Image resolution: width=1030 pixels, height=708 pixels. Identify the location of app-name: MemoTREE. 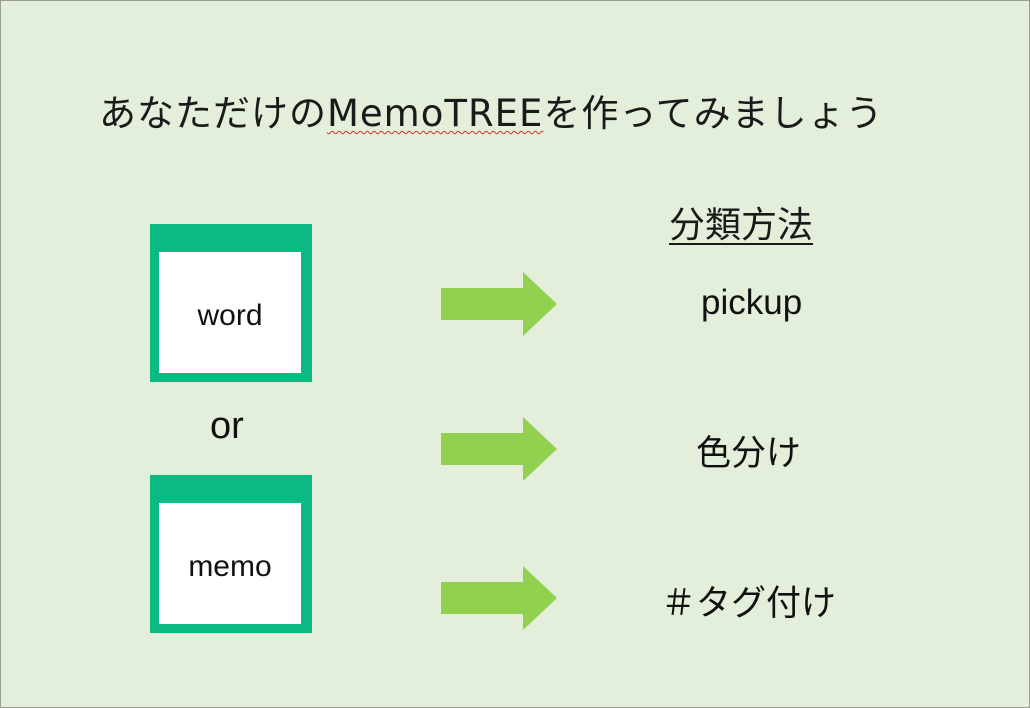
(435, 113).